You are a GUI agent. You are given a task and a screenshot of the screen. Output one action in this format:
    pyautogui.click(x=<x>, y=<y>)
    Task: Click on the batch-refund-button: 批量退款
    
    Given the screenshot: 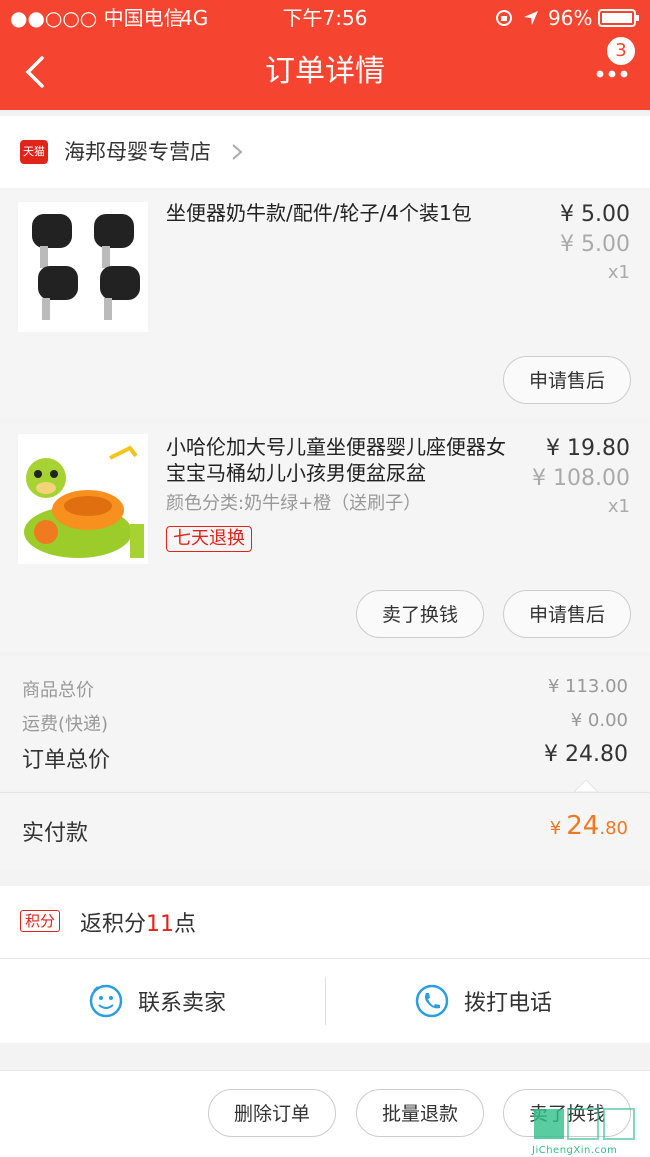 What is the action you would take?
    pyautogui.click(x=420, y=1113)
    